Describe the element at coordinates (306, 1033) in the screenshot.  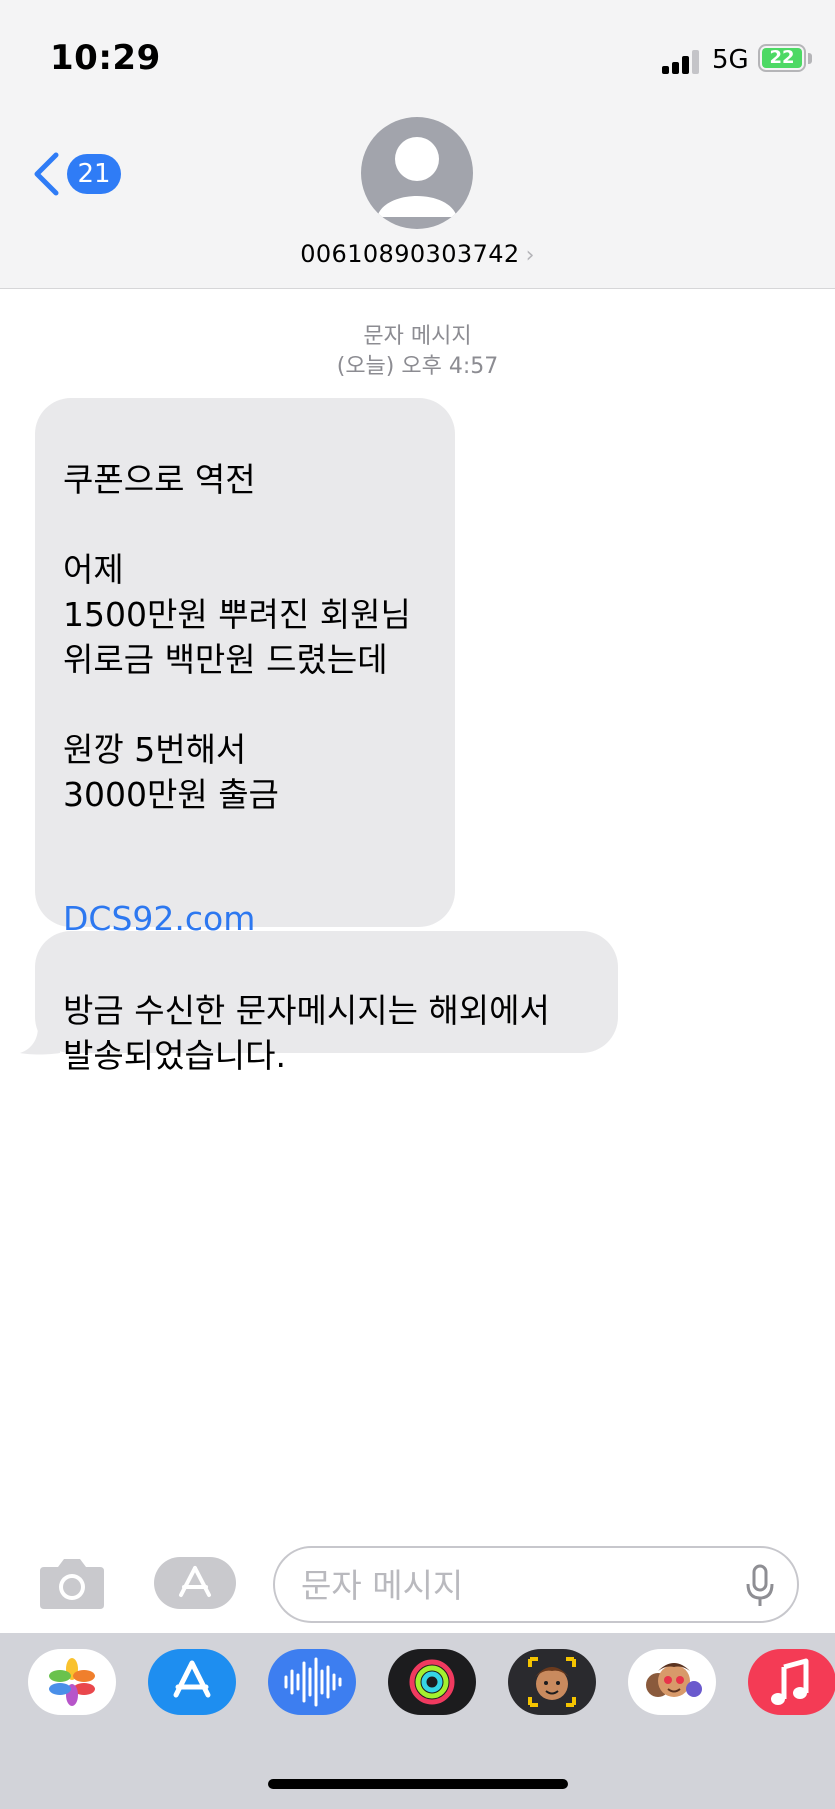
I see `message-text: 방금 수신한 문자메시지는 해외에서 발송되었습니다.` at that location.